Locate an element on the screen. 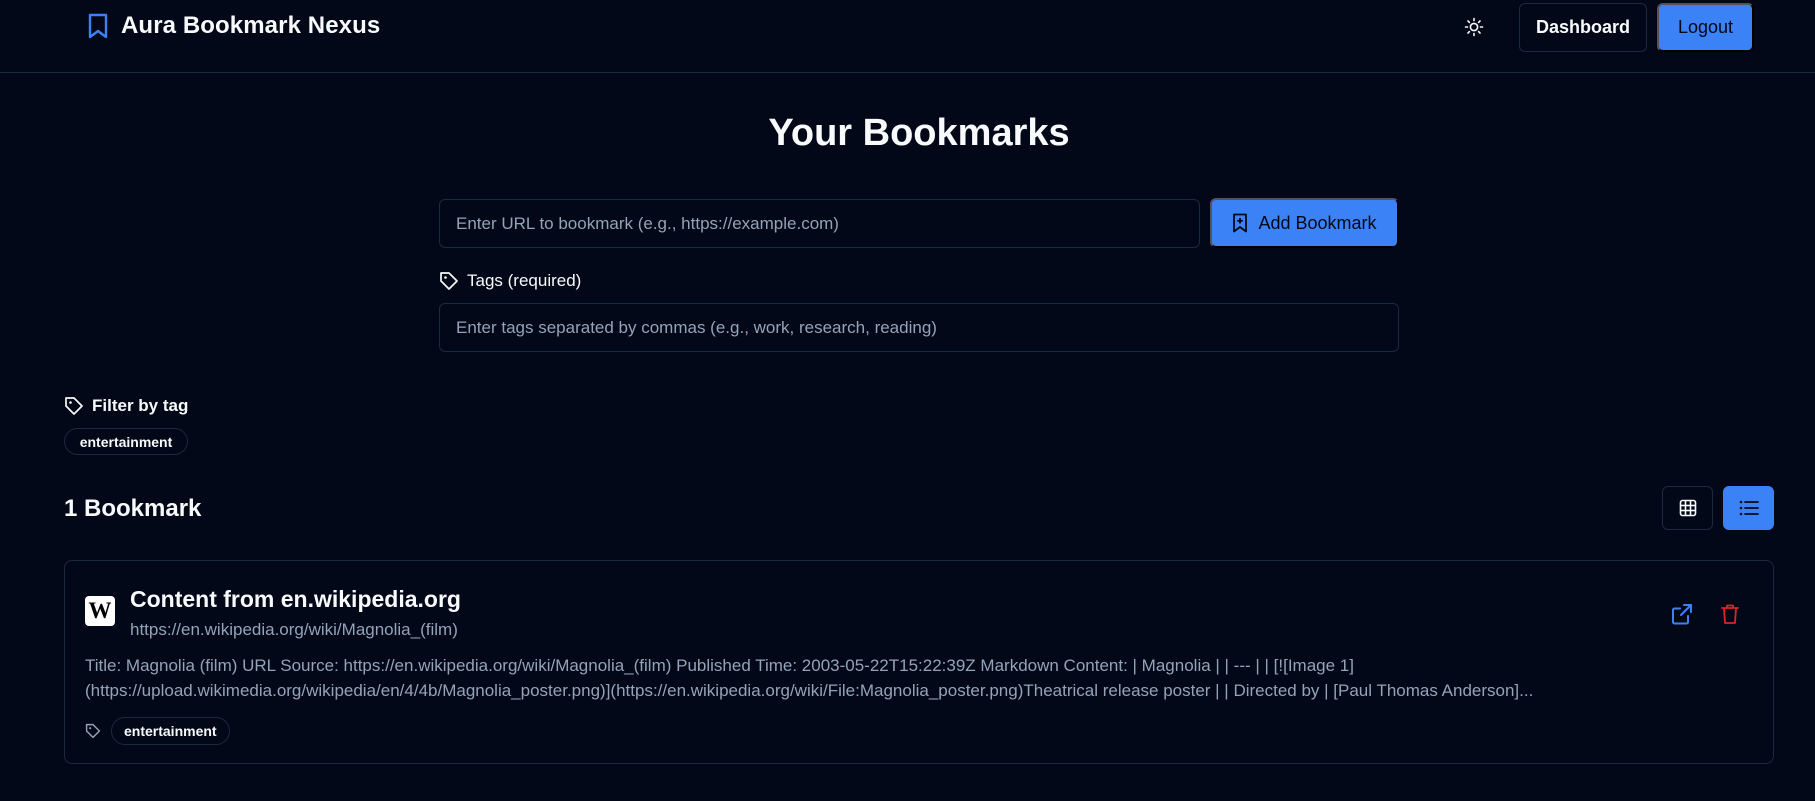 The image size is (1815, 801). logout-button: Logout is located at coordinates (1705, 27).